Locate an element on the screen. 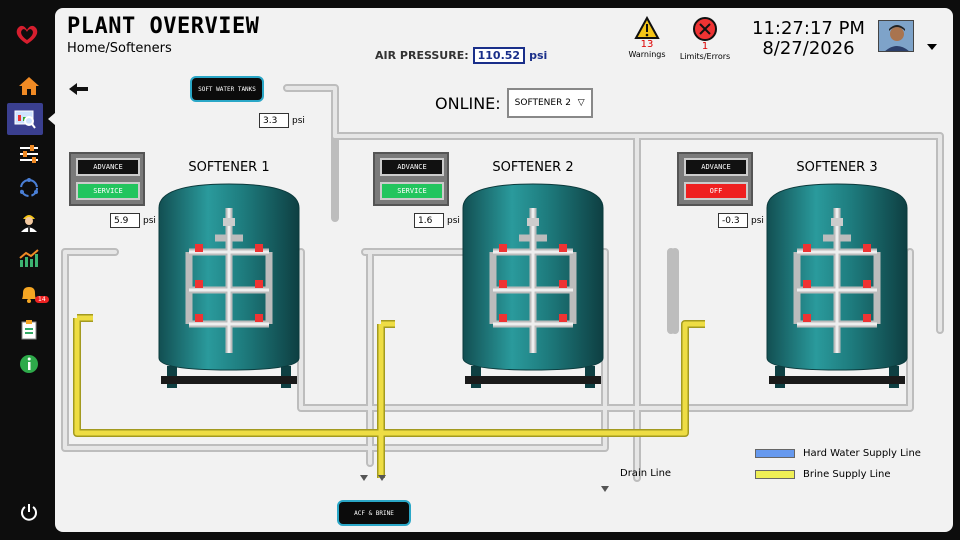 This screenshot has width=960, height=540. softener-2-psi-value: 1.6 is located at coordinates (429, 220).